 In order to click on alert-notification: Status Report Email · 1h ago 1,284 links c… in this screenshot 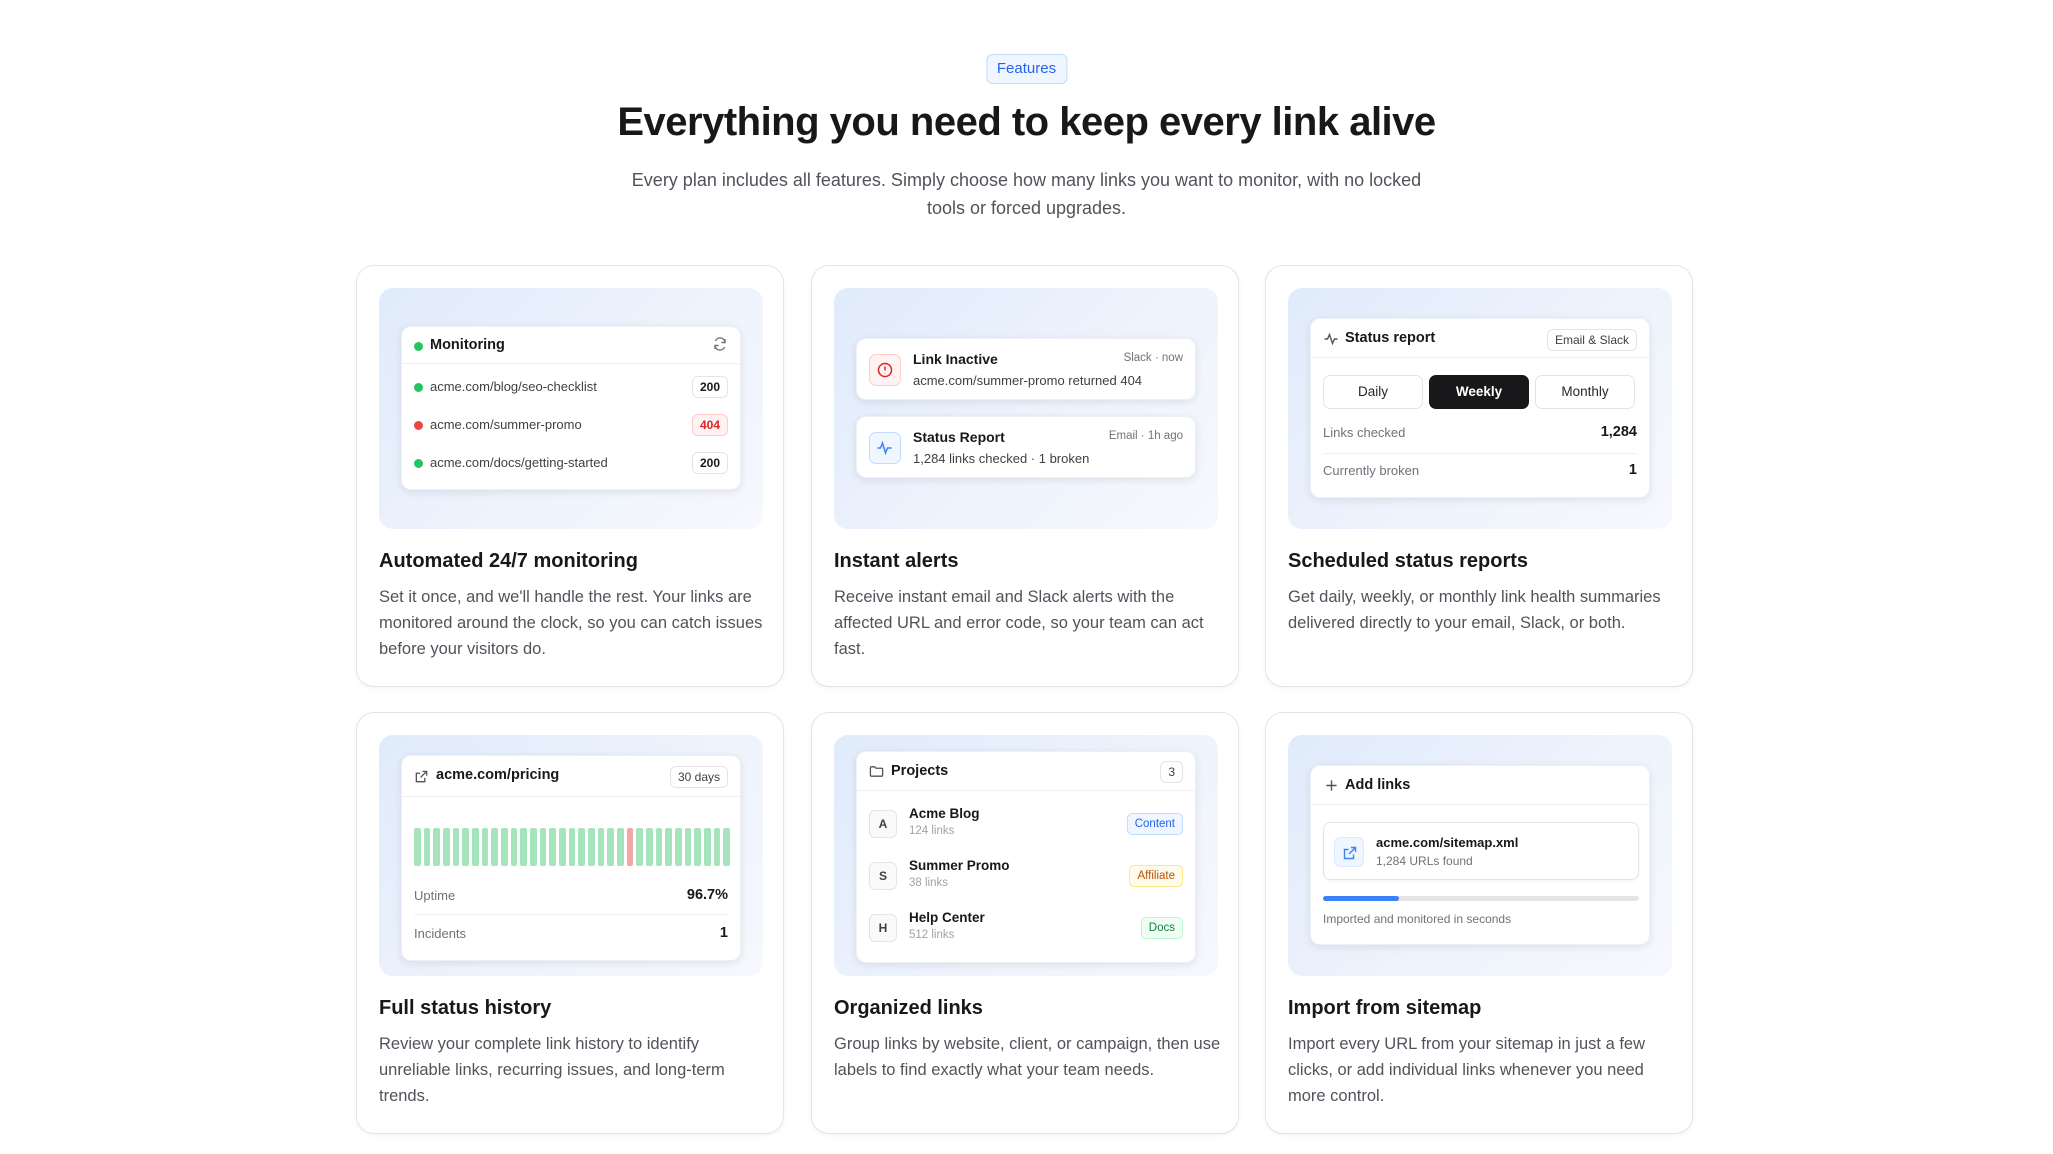, I will do `click(1026, 447)`.